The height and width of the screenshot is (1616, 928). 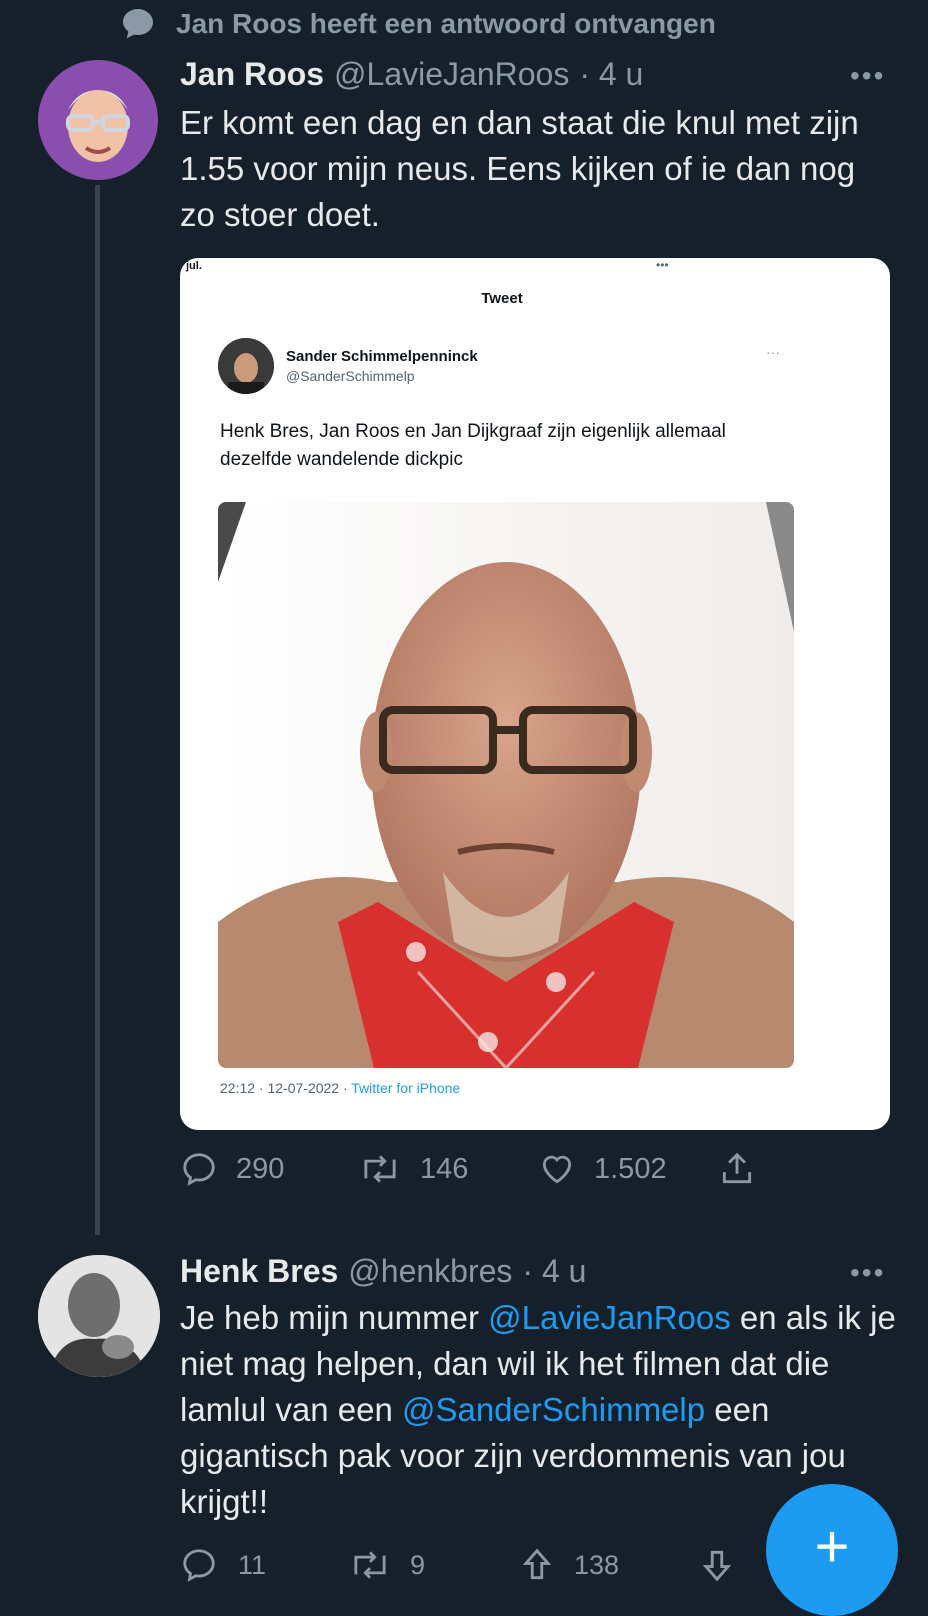 I want to click on like-button: 1.502, so click(x=628, y=1169).